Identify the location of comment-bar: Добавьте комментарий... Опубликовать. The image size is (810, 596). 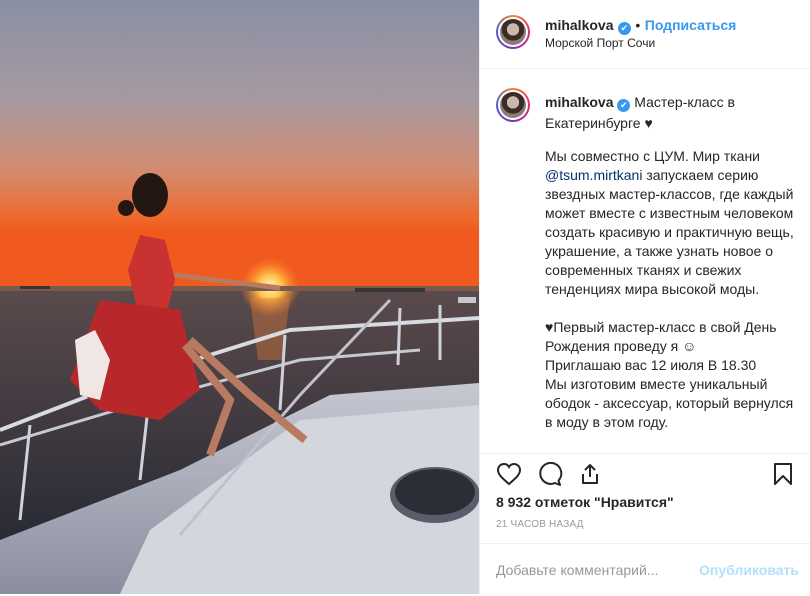
(645, 569).